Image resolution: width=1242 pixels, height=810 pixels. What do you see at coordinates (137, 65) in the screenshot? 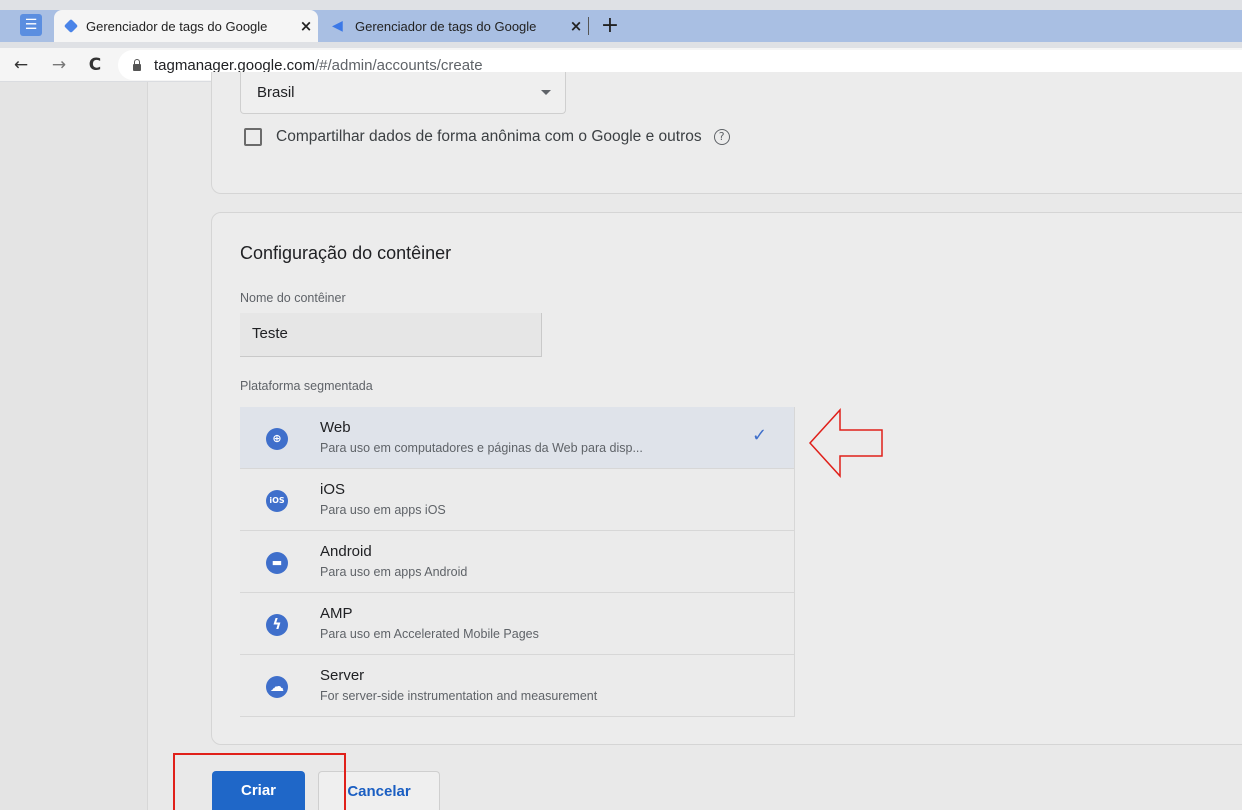
I see `lock-icon` at bounding box center [137, 65].